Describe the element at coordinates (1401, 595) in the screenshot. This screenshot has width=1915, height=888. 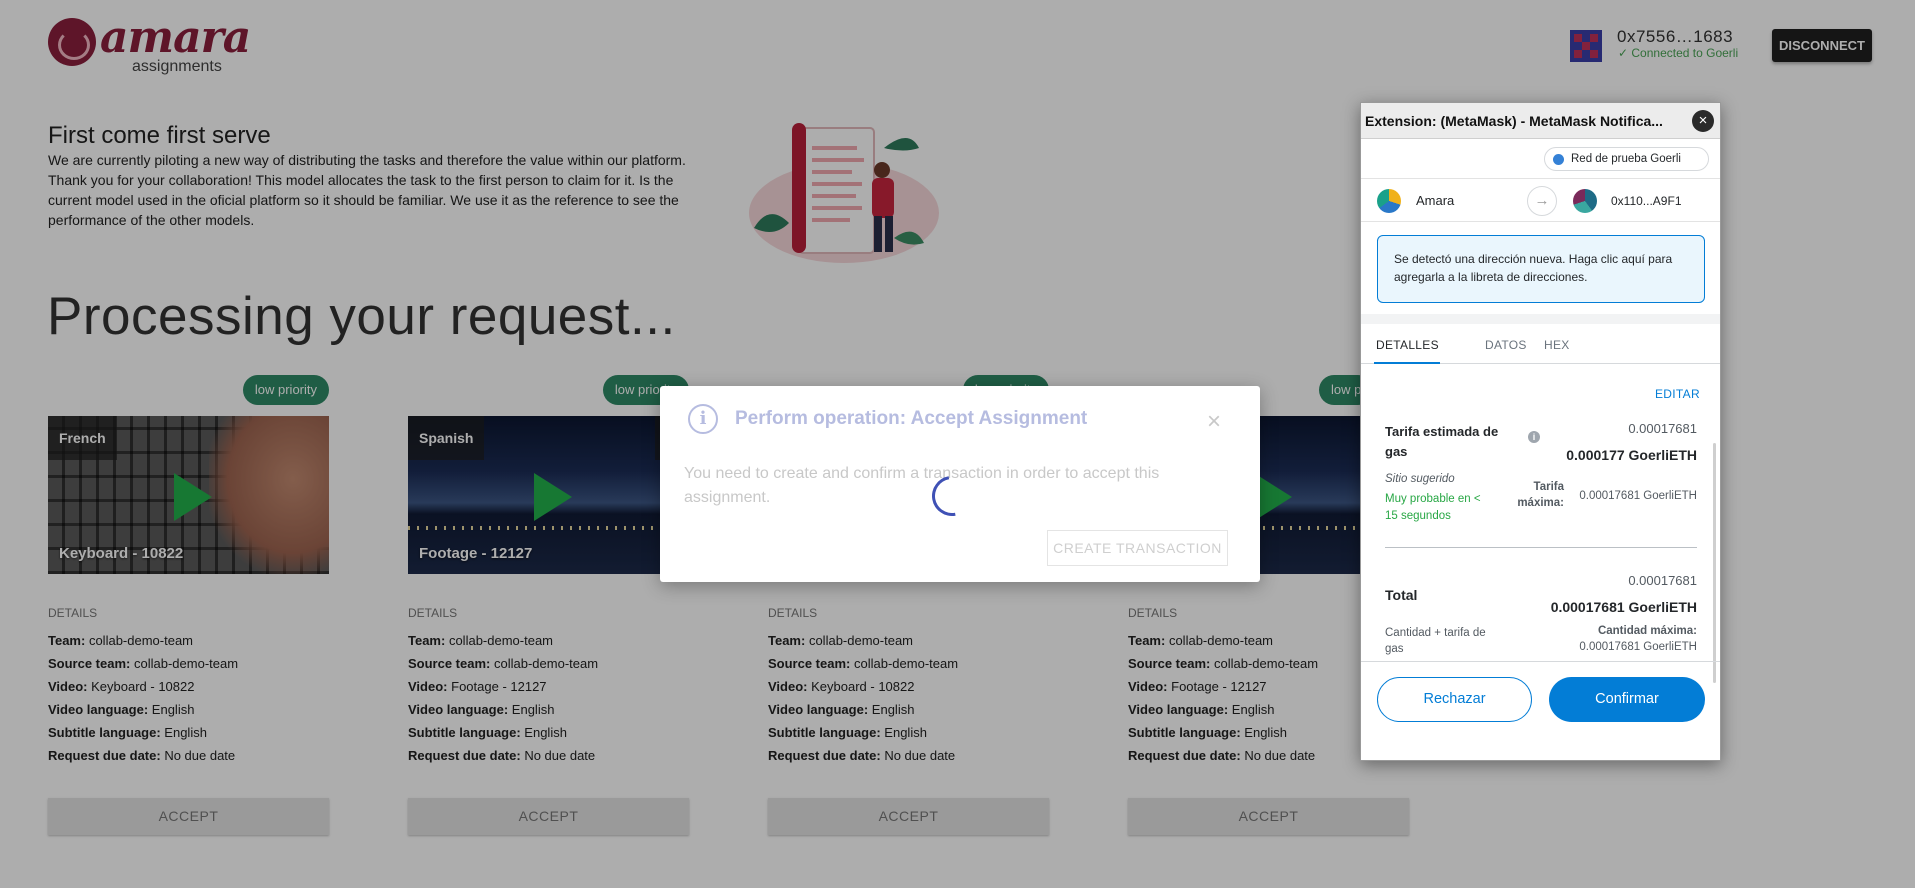
I see `total-label: Total` at that location.